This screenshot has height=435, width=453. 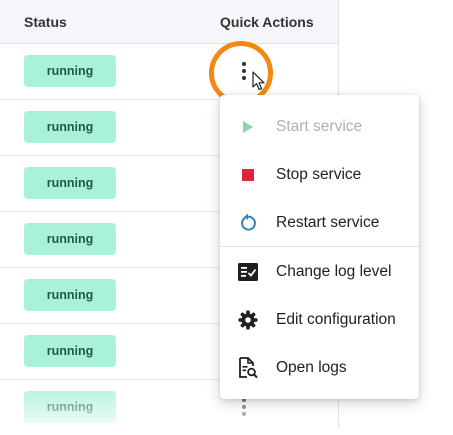 I want to click on menu-item-stop-service: Stop service, so click(x=319, y=175).